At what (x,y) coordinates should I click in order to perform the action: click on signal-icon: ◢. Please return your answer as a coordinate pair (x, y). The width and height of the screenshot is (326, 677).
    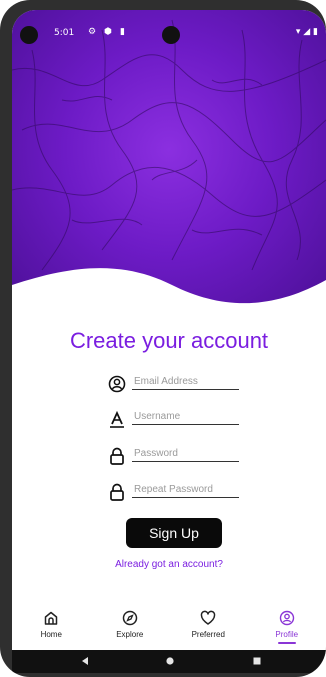
    Looking at the image, I should click on (307, 32).